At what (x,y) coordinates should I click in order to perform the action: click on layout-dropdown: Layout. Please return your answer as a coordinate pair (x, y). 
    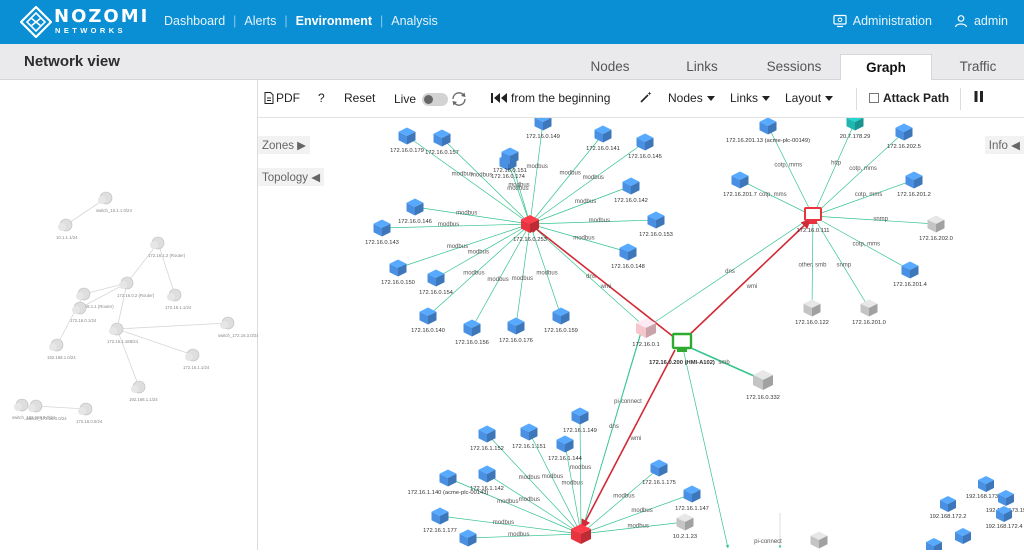
    Looking at the image, I should click on (809, 98).